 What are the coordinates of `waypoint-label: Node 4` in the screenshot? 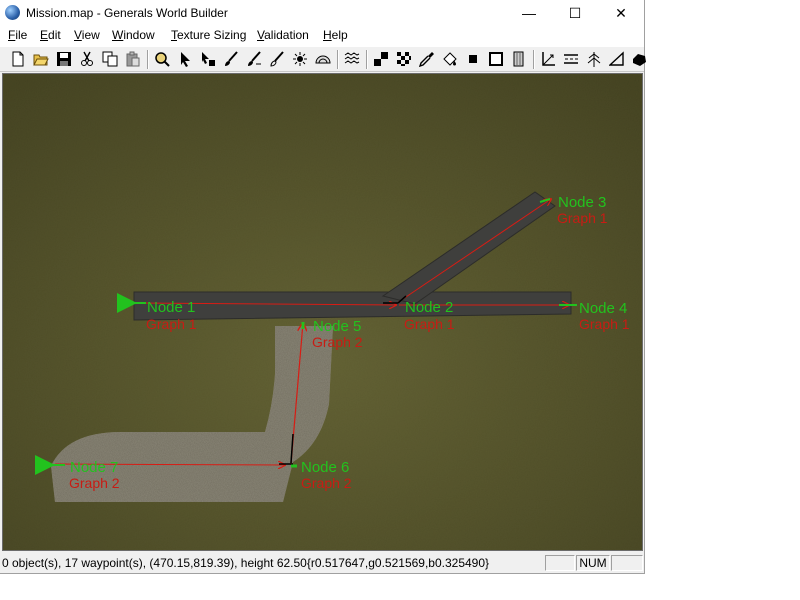 It's located at (603, 308).